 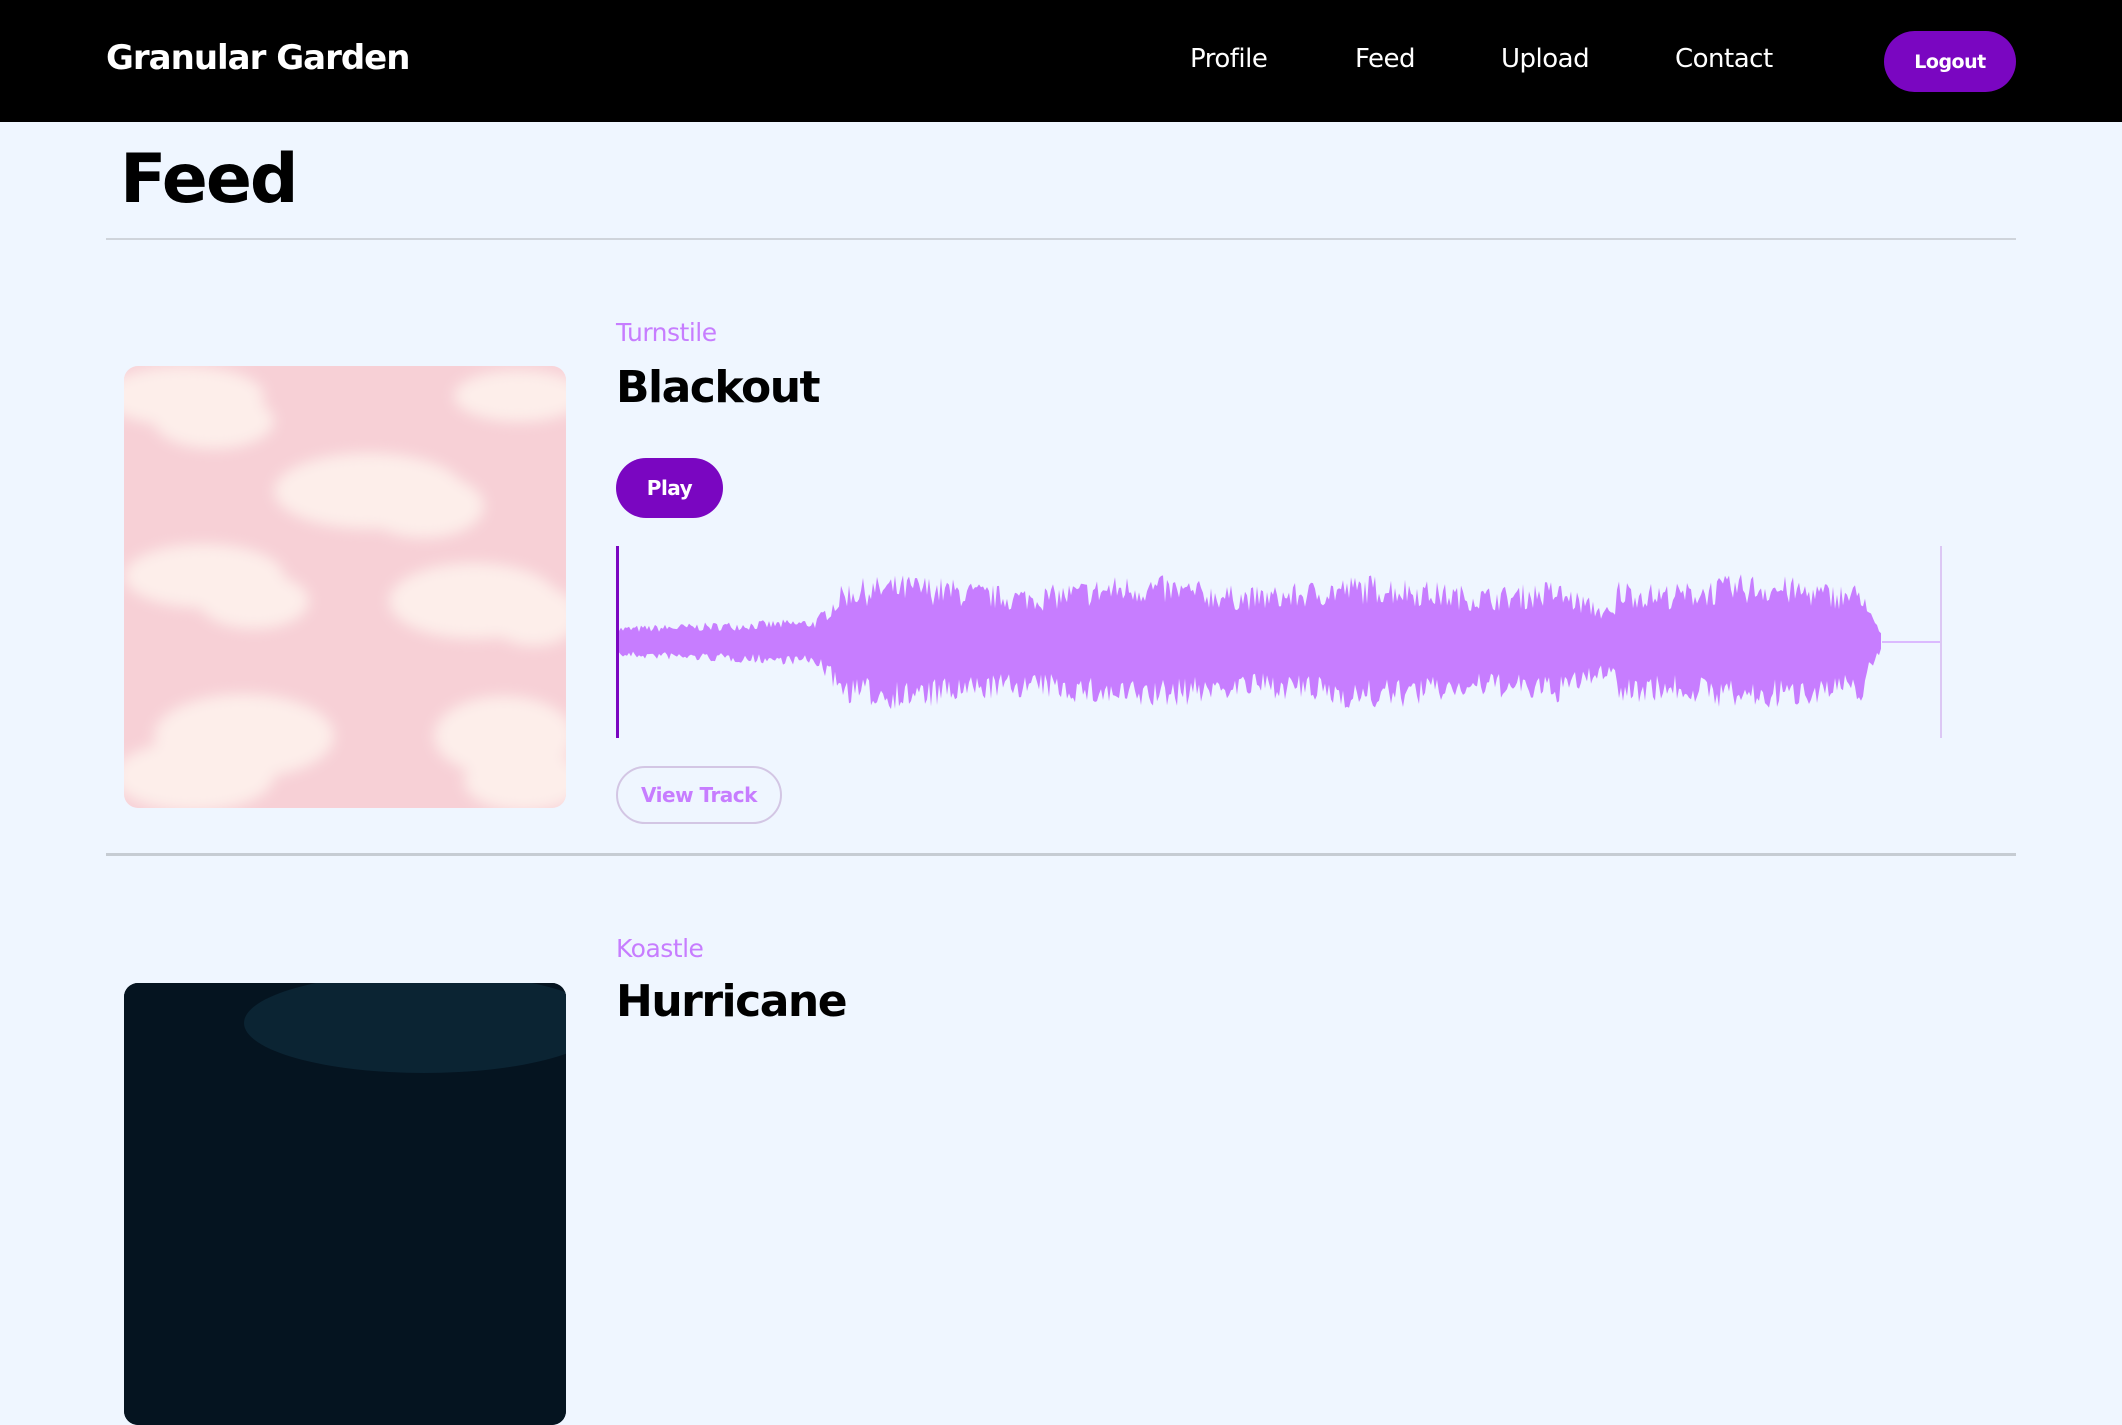 What do you see at coordinates (1724, 59) in the screenshot?
I see `nav-link-contact: Contact` at bounding box center [1724, 59].